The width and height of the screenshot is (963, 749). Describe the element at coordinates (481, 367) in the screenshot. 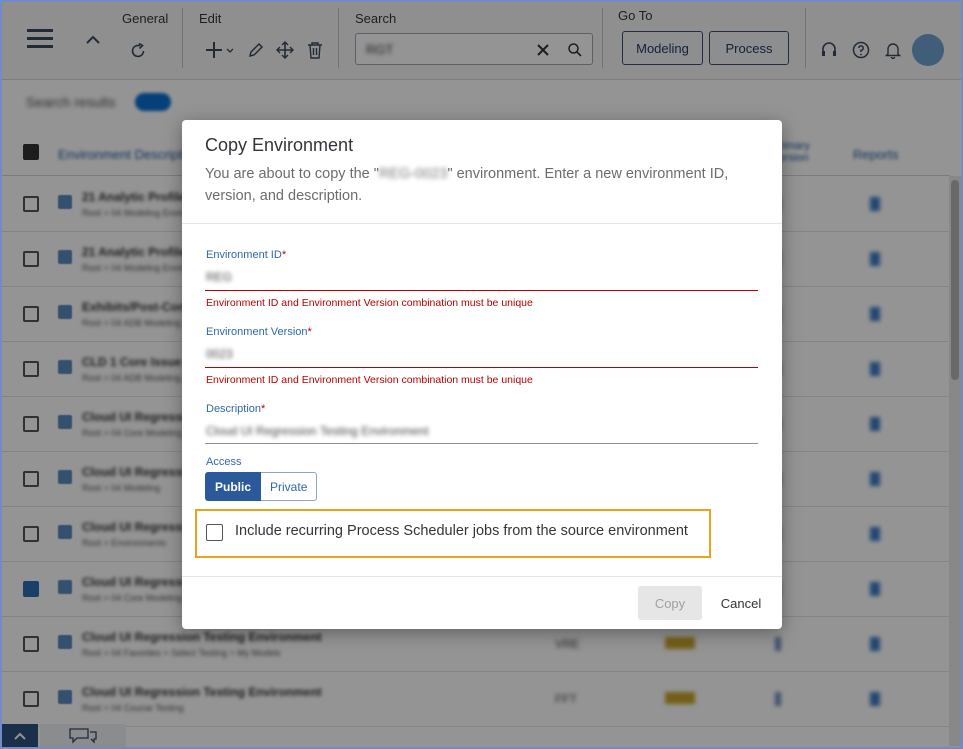

I see `env-version-field-underline` at that location.